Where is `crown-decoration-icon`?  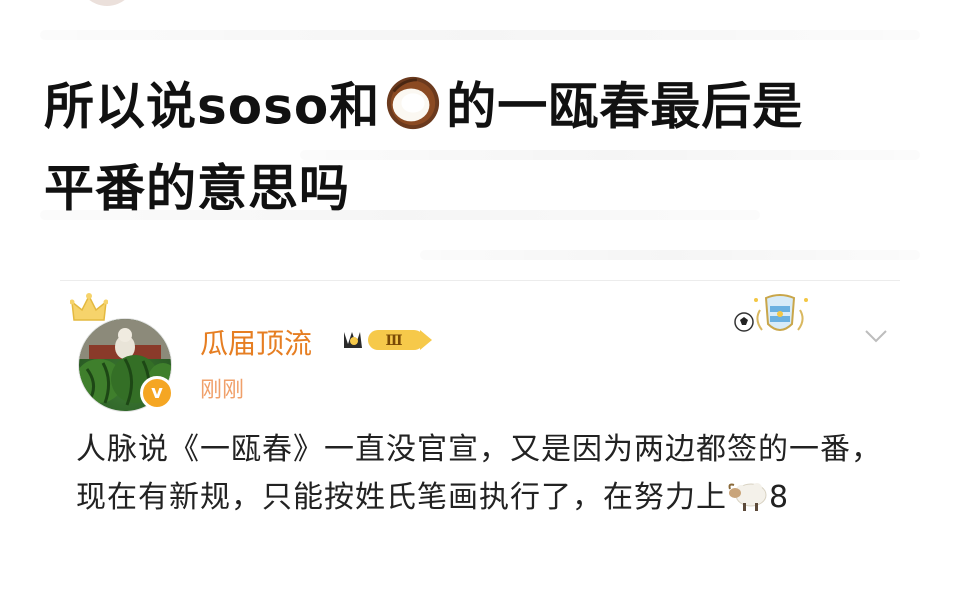
crown-decoration-icon is located at coordinates (89, 307).